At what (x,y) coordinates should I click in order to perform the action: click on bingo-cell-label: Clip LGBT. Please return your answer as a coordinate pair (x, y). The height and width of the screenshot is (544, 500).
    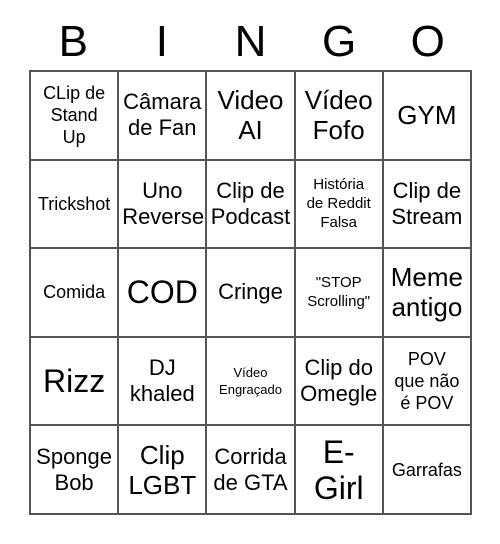
    Looking at the image, I should click on (162, 469).